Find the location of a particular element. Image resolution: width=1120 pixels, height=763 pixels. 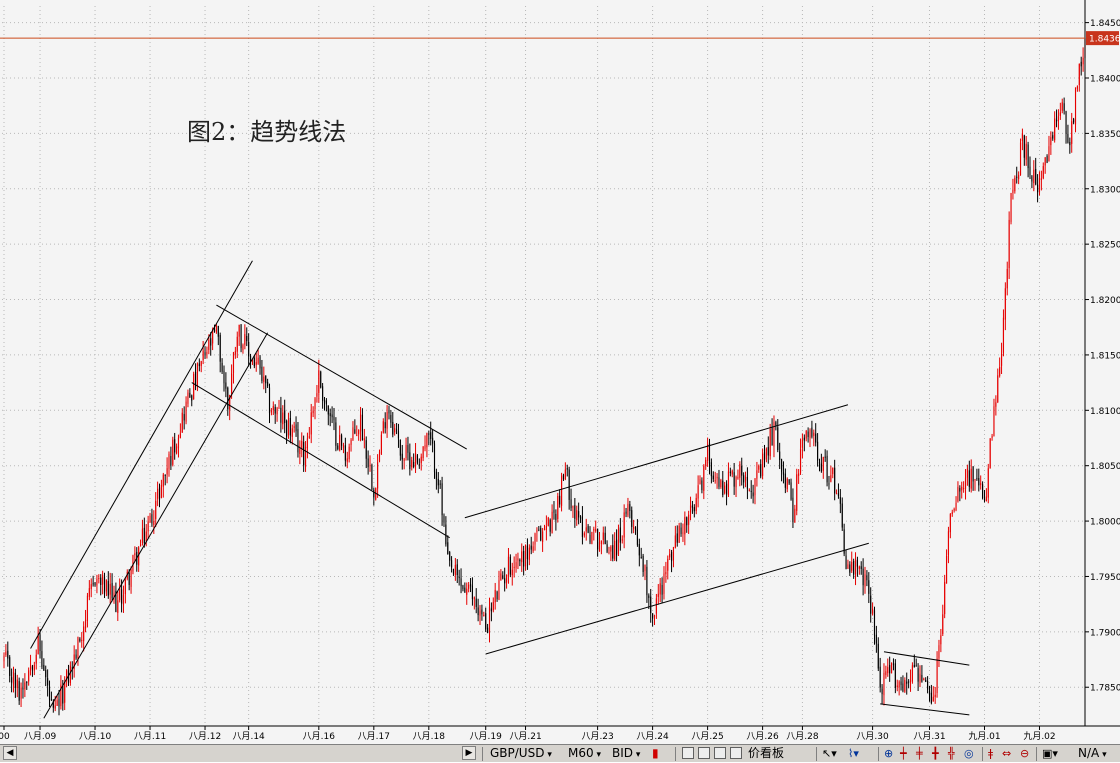

layout-icon: ▣▾ is located at coordinates (1050, 753).